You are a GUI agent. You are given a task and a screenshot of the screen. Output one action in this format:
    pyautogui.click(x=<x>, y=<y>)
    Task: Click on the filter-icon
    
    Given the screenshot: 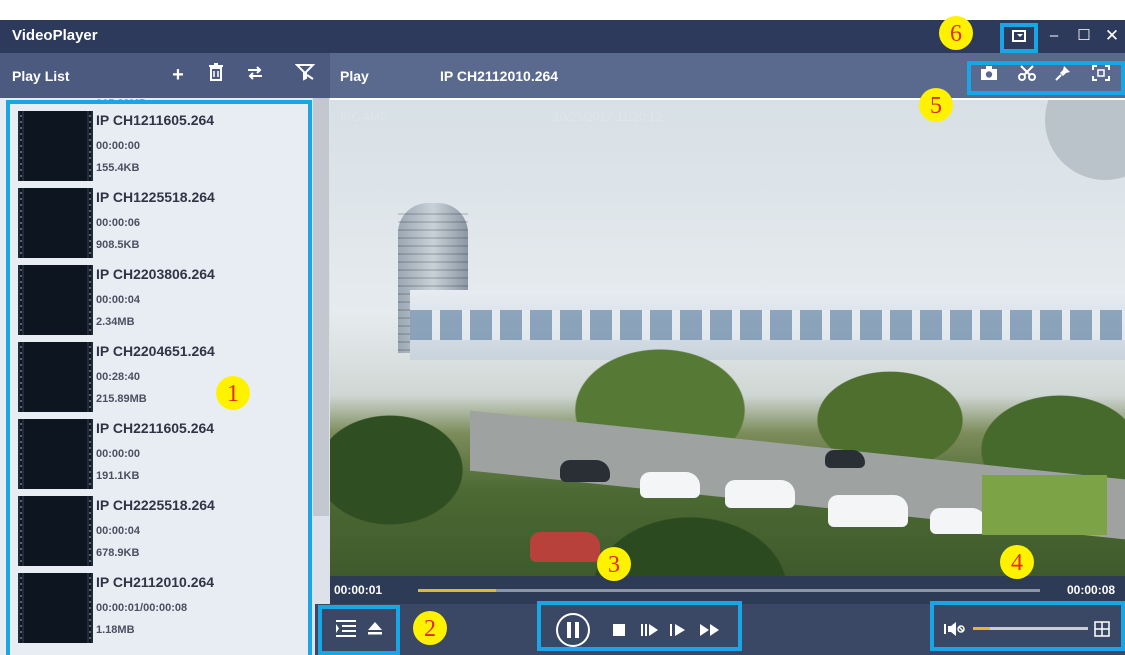 What is the action you would take?
    pyautogui.click(x=305, y=75)
    